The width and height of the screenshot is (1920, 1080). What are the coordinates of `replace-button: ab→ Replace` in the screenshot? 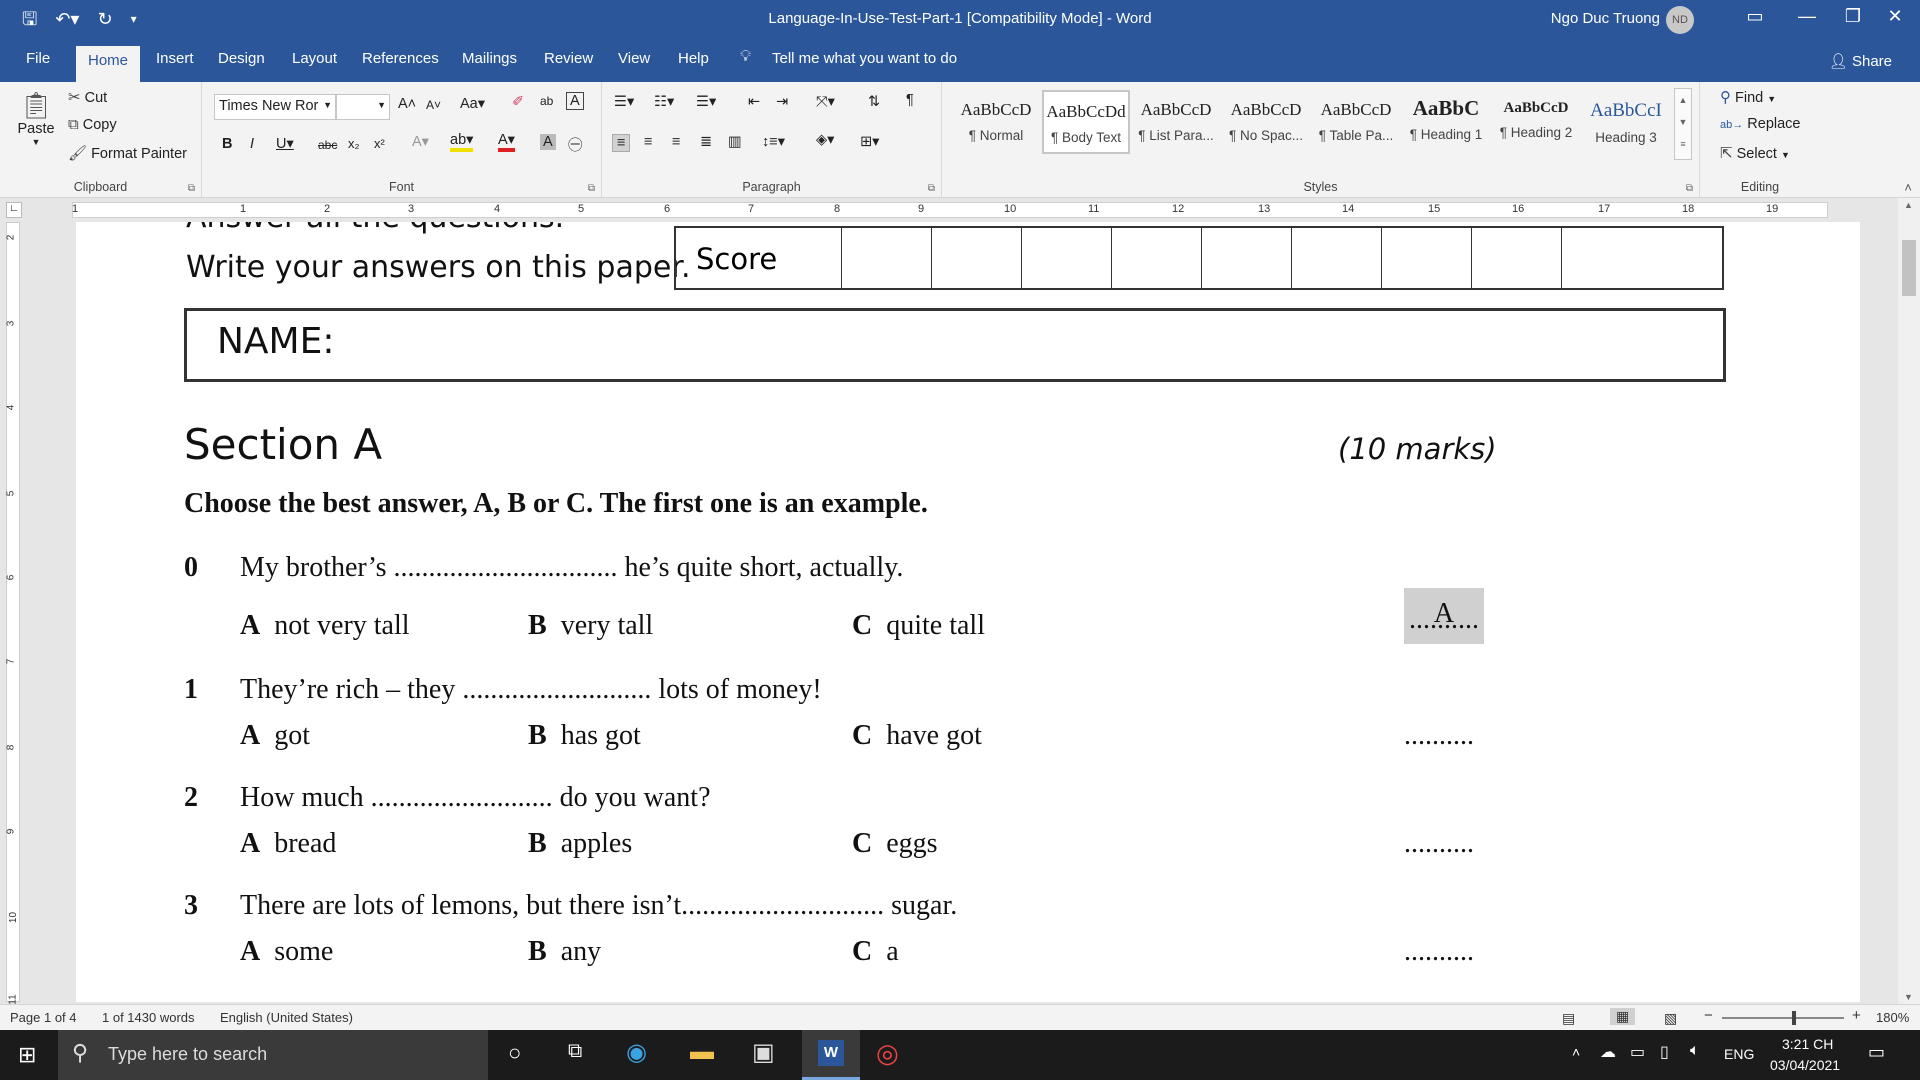 It's located at (1760, 124).